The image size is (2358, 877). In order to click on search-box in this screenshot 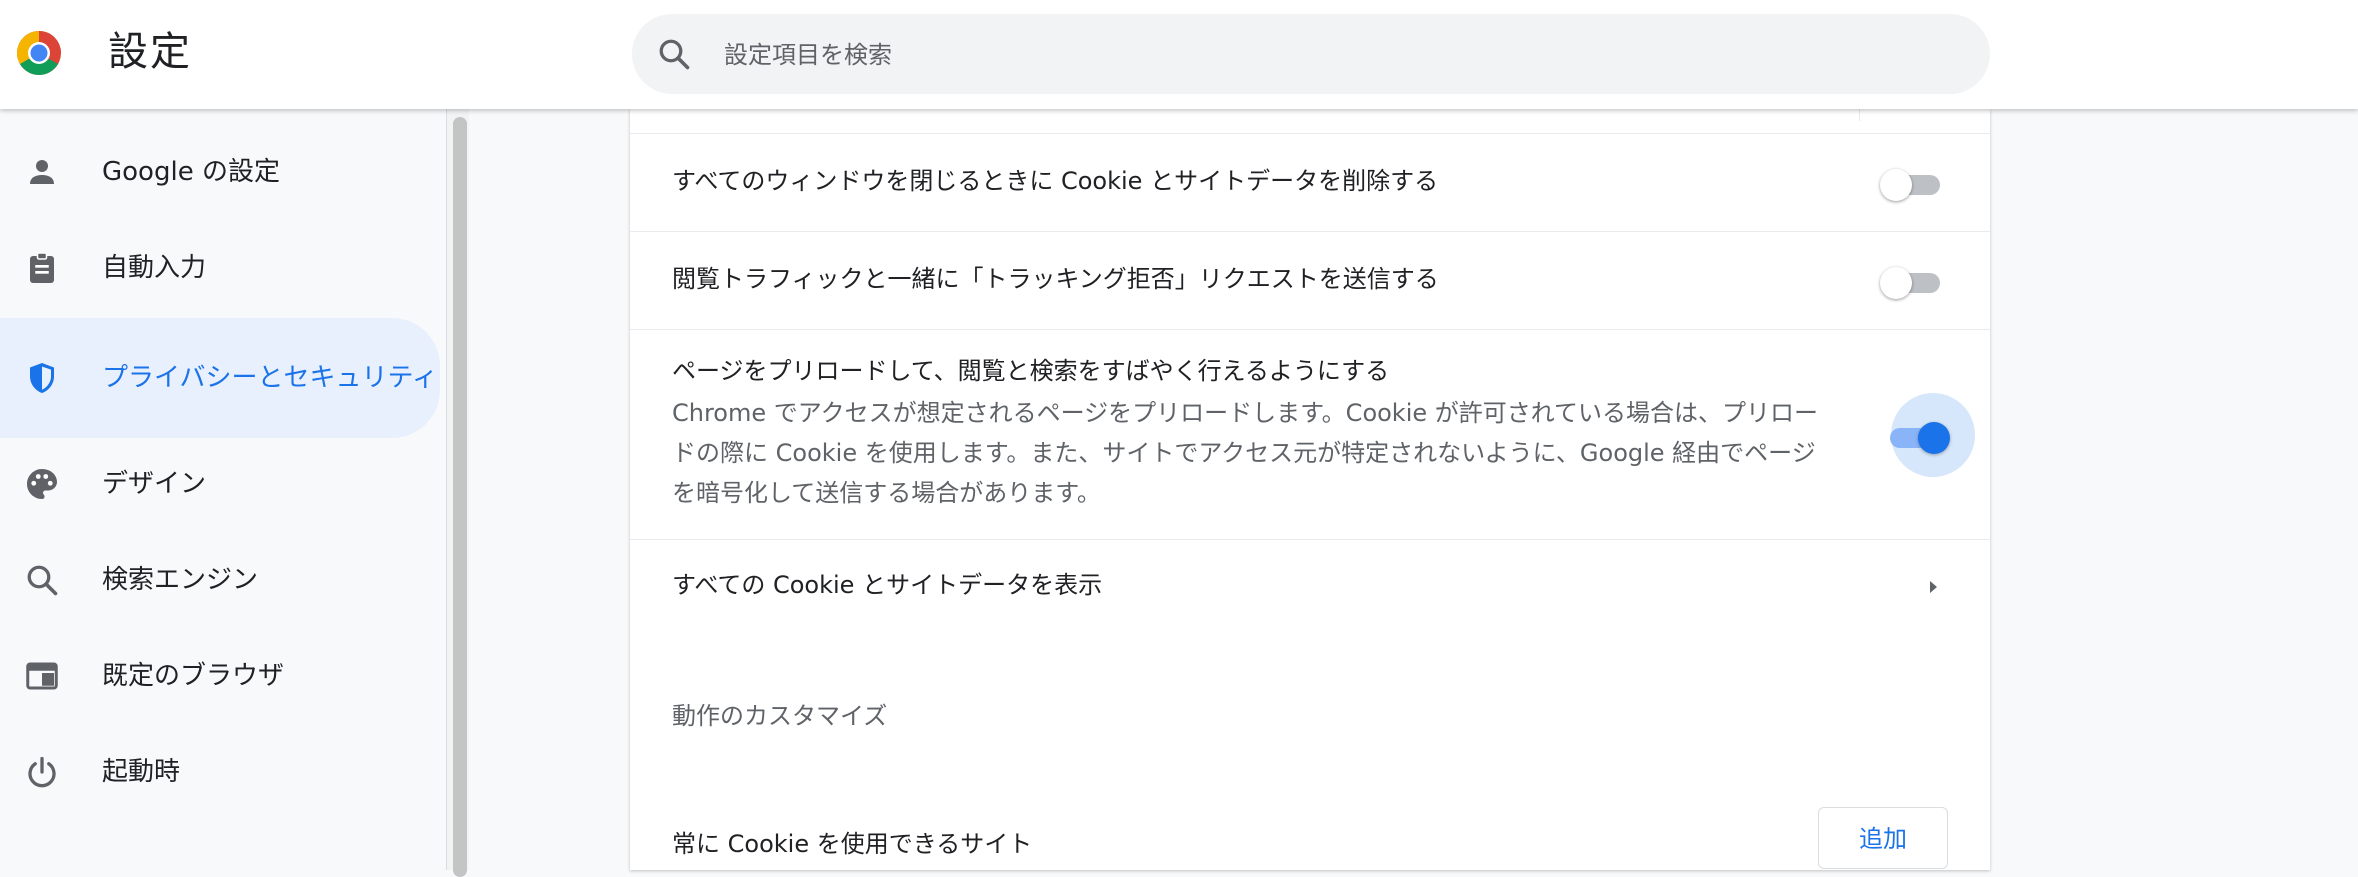, I will do `click(1311, 54)`.